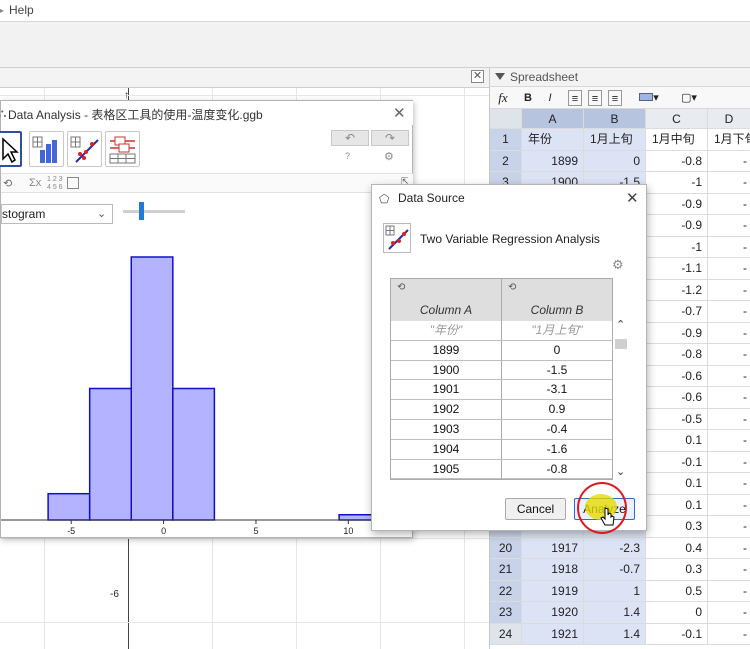  Describe the element at coordinates (557, 370) in the screenshot. I see `data-source-cell: -1.5` at that location.